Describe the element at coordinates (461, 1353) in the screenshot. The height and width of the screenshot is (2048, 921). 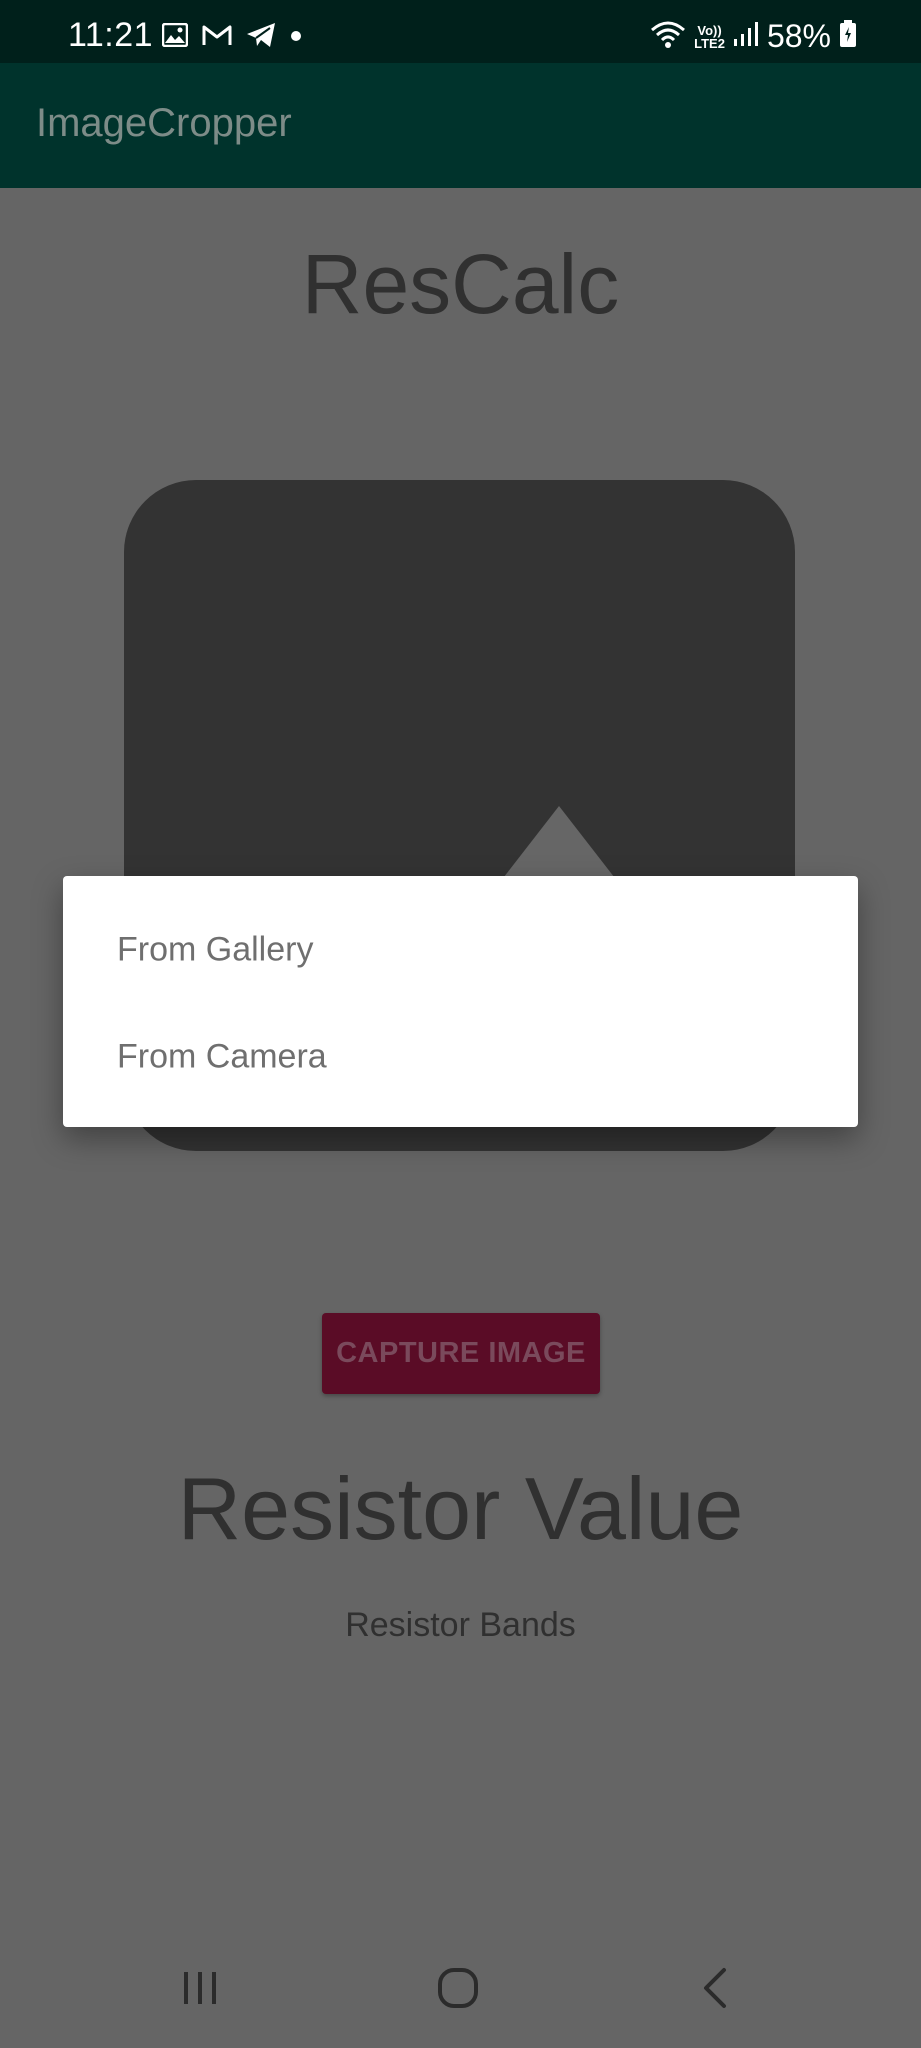
I see `capture-image-button: CAPTURE IMAGE` at that location.